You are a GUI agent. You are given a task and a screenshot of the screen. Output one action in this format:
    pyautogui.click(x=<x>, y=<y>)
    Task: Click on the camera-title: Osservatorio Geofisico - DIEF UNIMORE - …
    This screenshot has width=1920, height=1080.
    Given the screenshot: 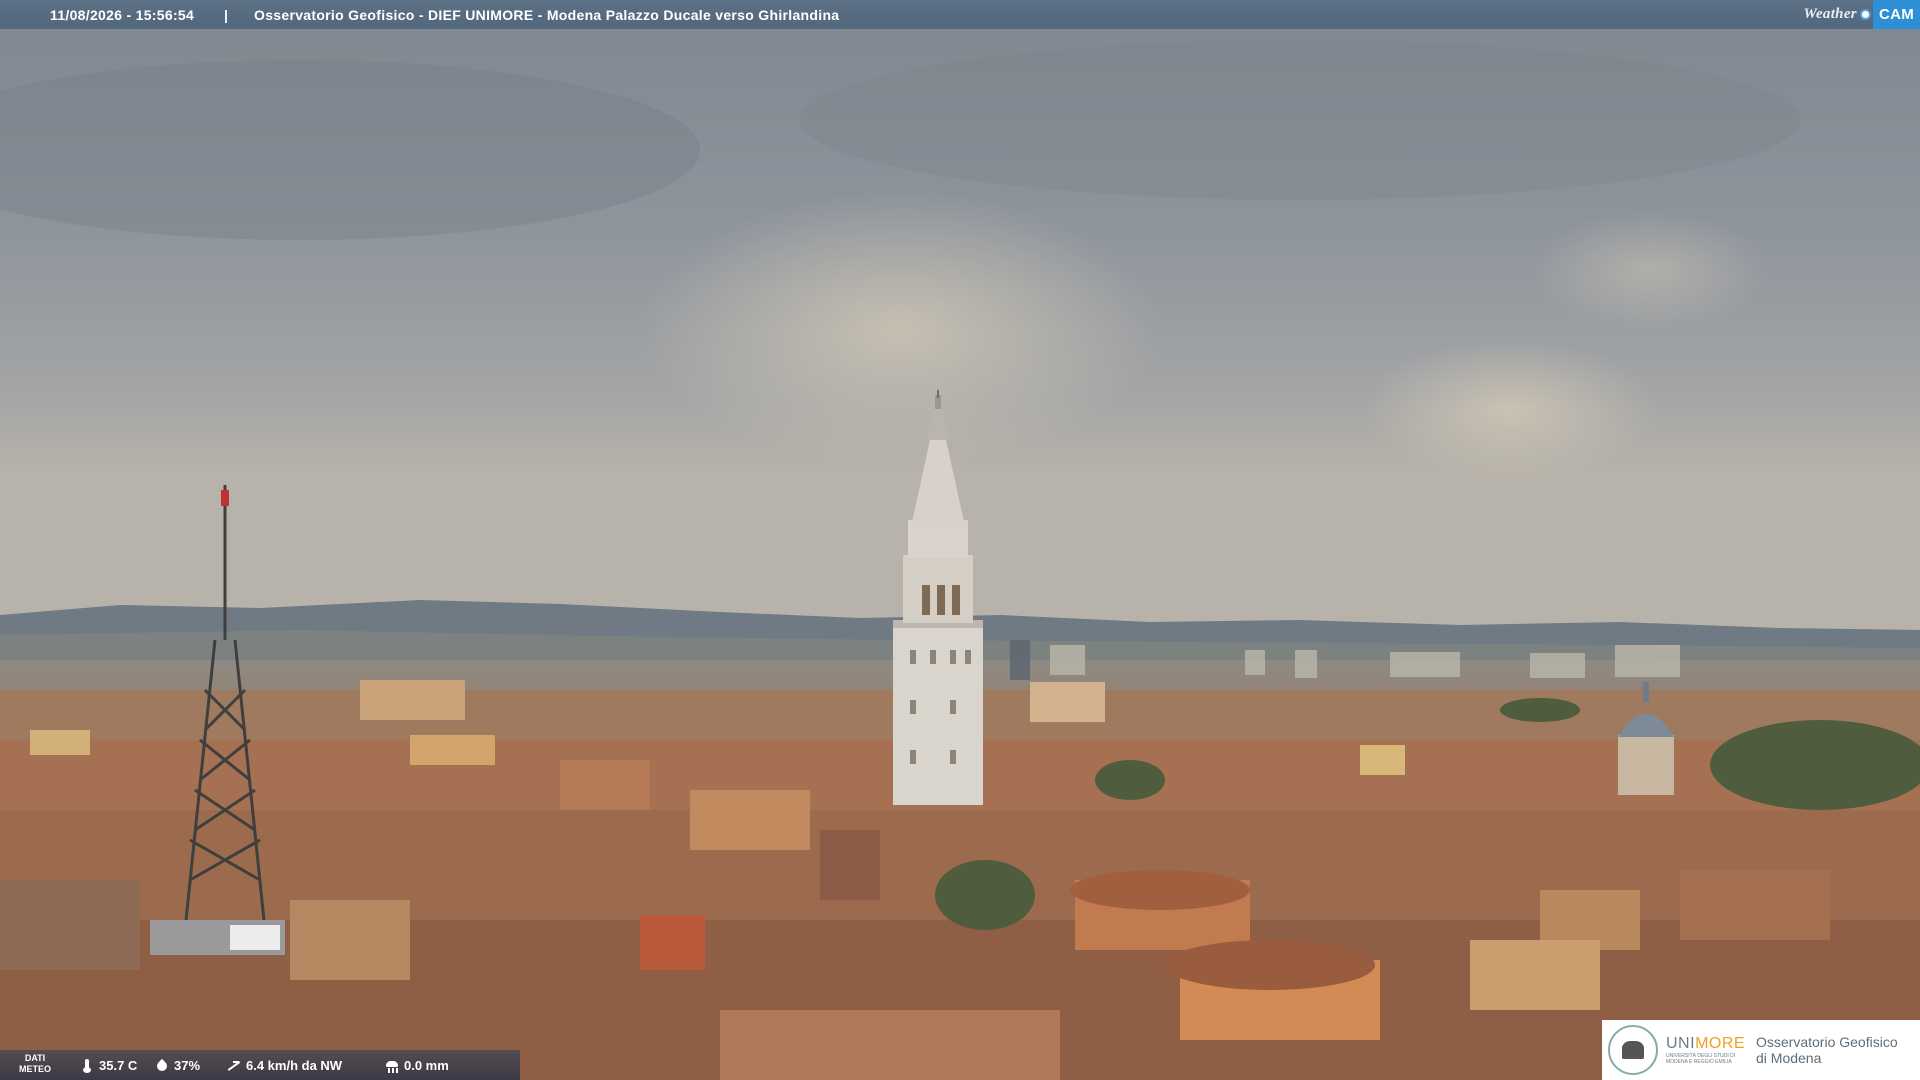 What is the action you would take?
    pyautogui.click(x=547, y=15)
    